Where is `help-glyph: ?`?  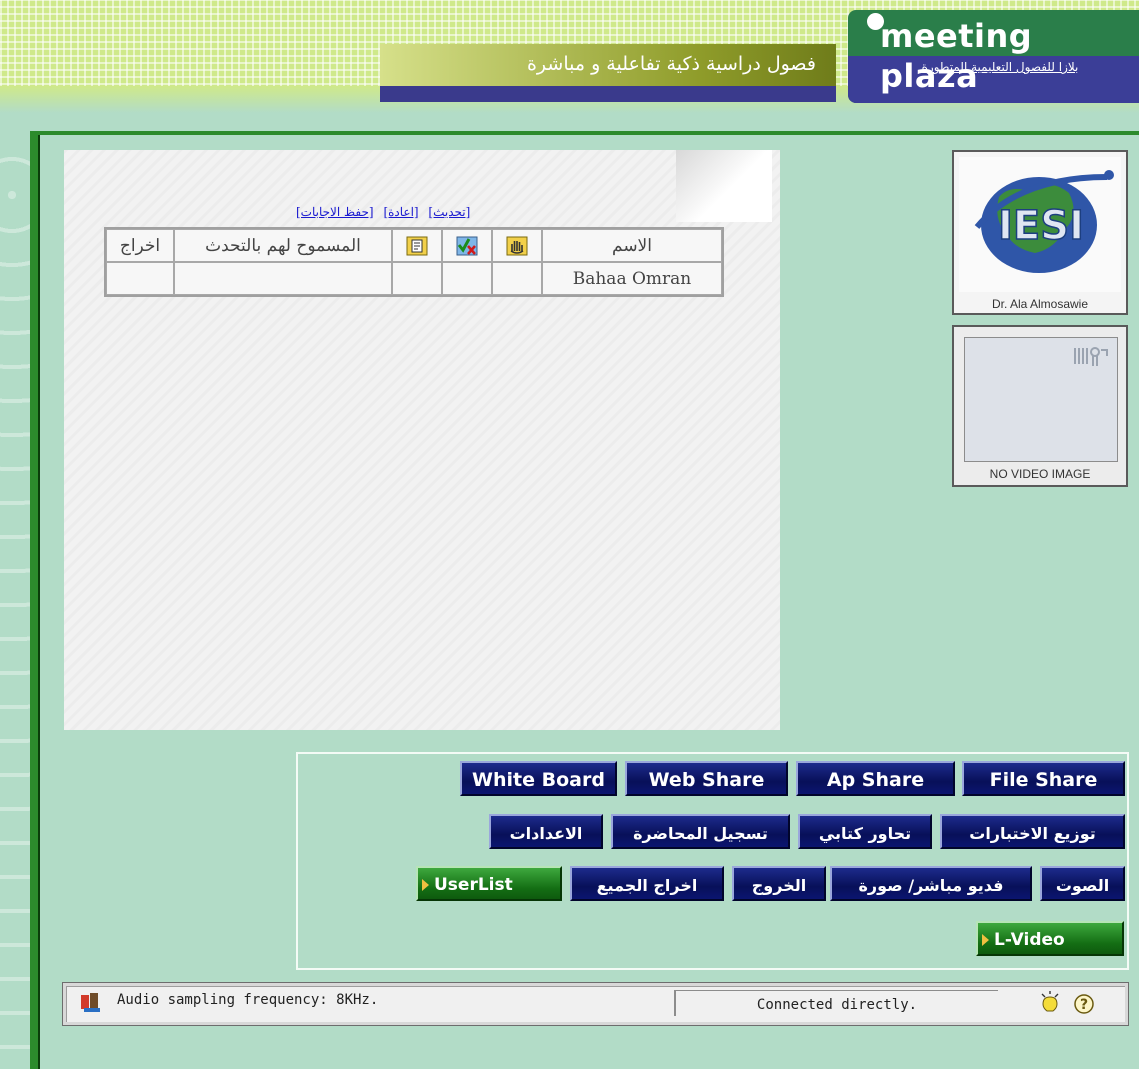 help-glyph: ? is located at coordinates (1084, 1005).